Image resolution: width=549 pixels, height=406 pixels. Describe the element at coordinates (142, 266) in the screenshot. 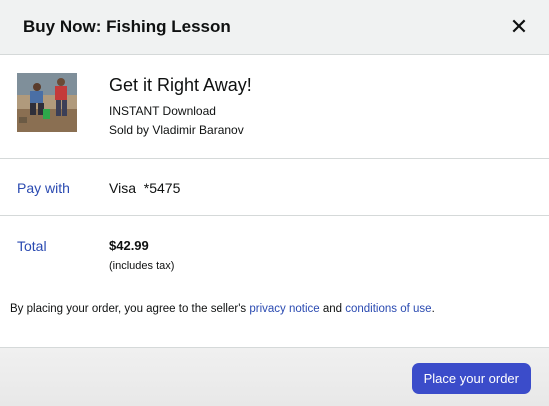

I see `tax-note: (includes tax)` at that location.